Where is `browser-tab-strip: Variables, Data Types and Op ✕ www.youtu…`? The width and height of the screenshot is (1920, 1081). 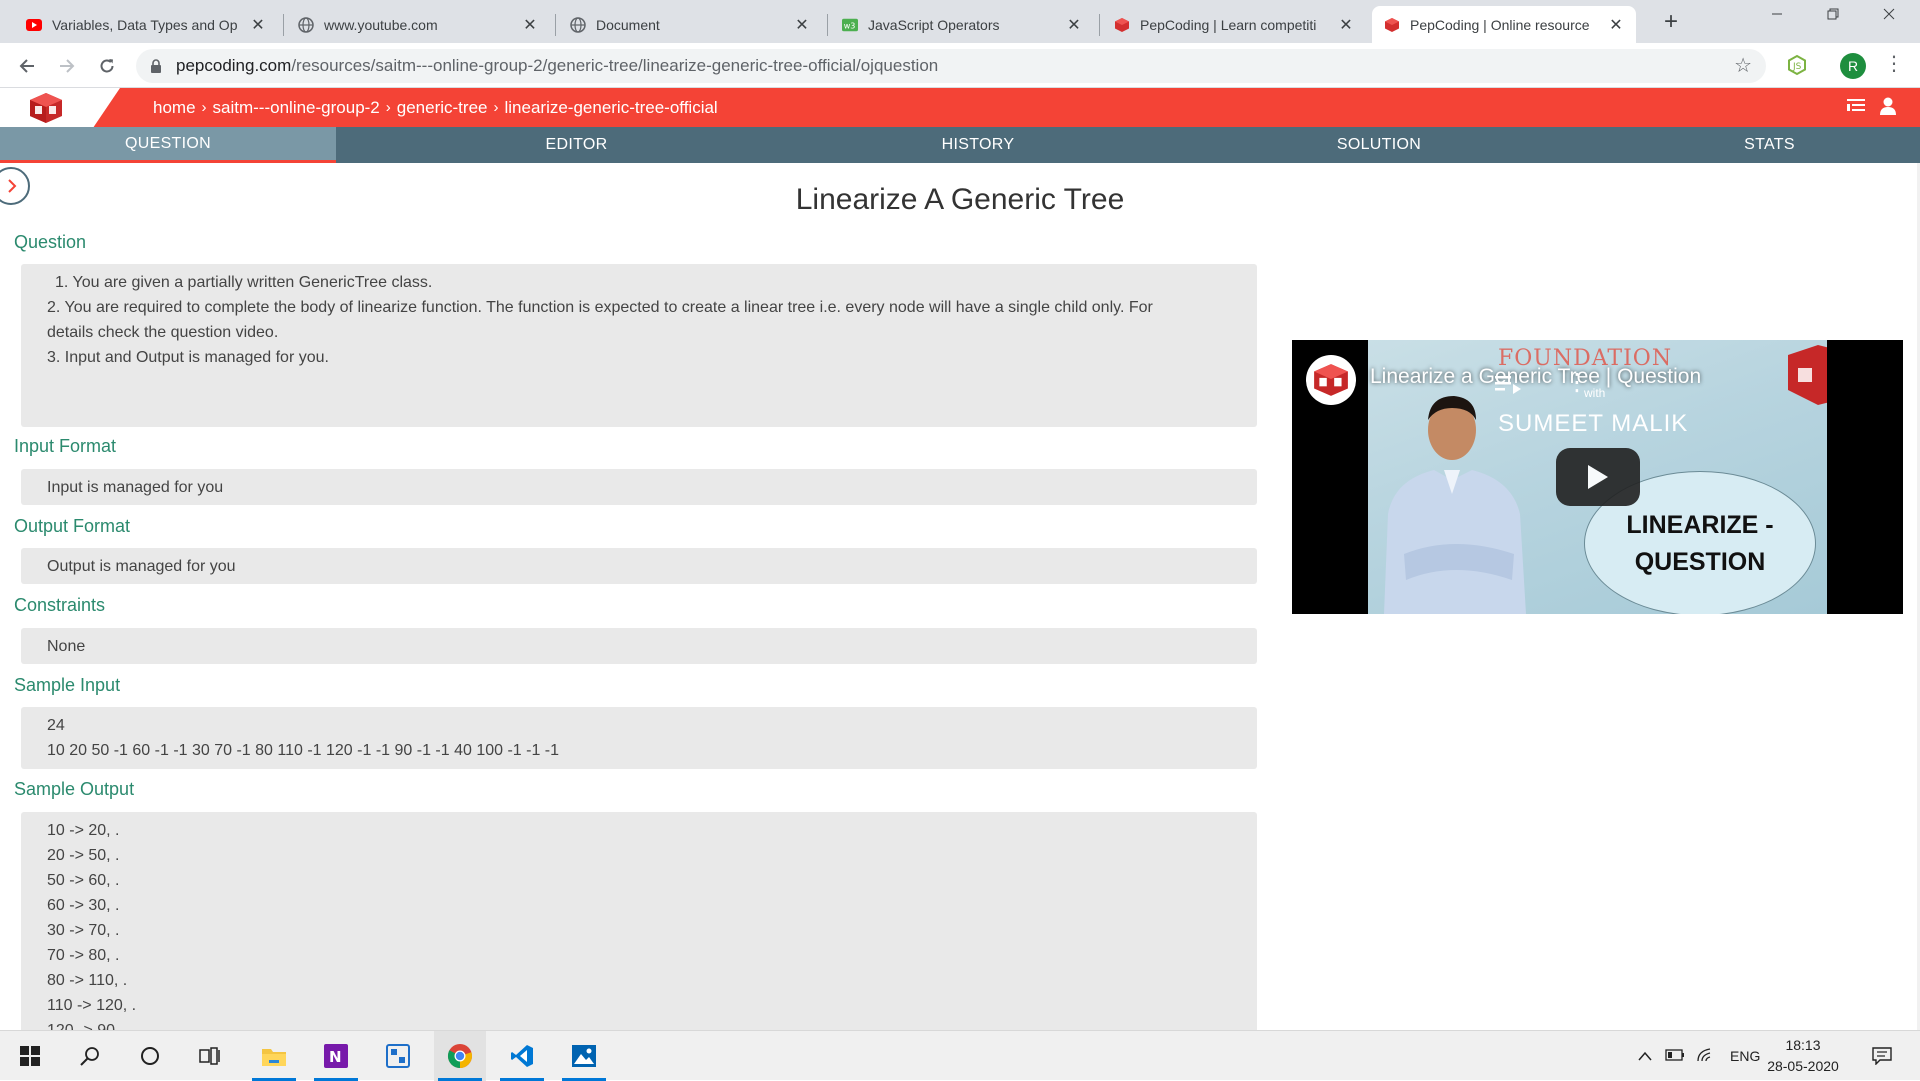 browser-tab-strip: Variables, Data Types and Op ✕ www.youtu… is located at coordinates (960, 21).